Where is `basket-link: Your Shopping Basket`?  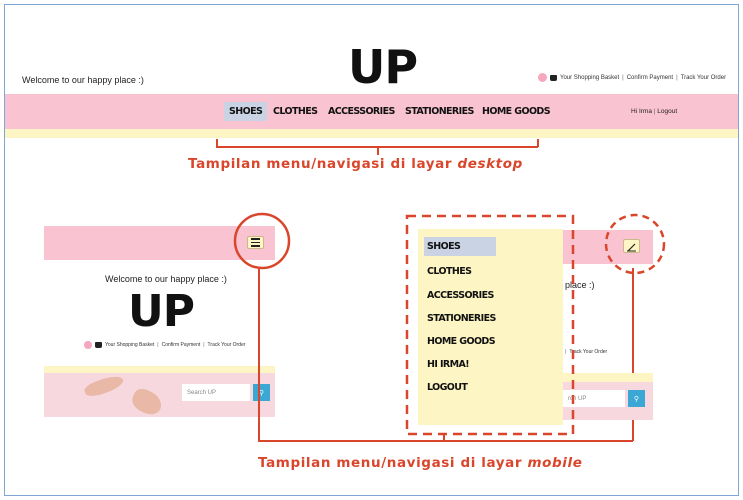 basket-link: Your Shopping Basket is located at coordinates (589, 78).